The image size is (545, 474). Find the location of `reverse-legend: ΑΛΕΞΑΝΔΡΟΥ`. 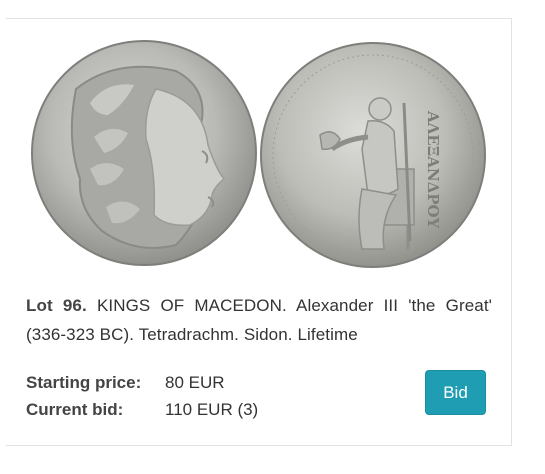

reverse-legend: ΑΛΕΞΑΝΔΡΟΥ is located at coordinates (433, 169).